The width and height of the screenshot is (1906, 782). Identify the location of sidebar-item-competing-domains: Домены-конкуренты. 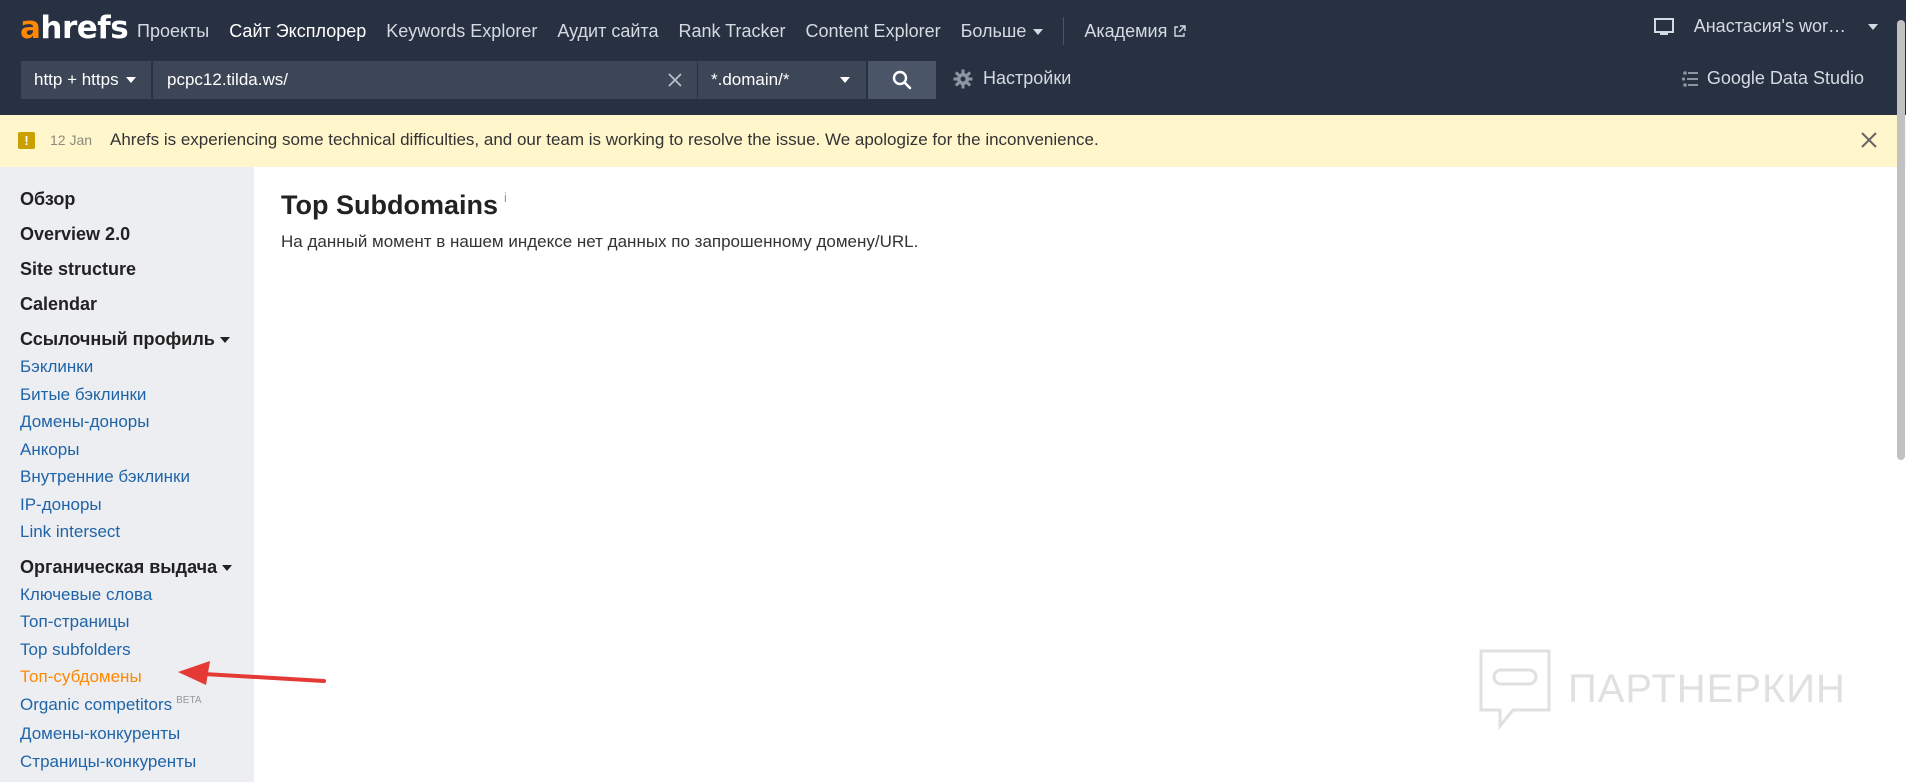
(100, 734).